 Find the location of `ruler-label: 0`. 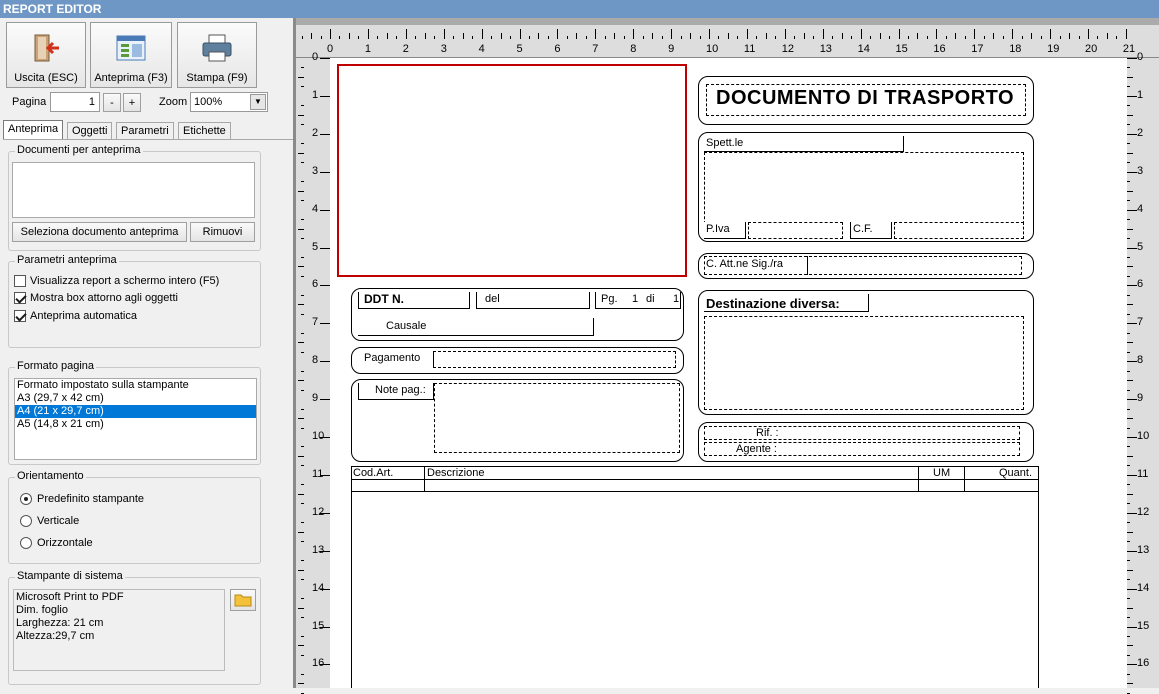

ruler-label: 0 is located at coordinates (1140, 57).